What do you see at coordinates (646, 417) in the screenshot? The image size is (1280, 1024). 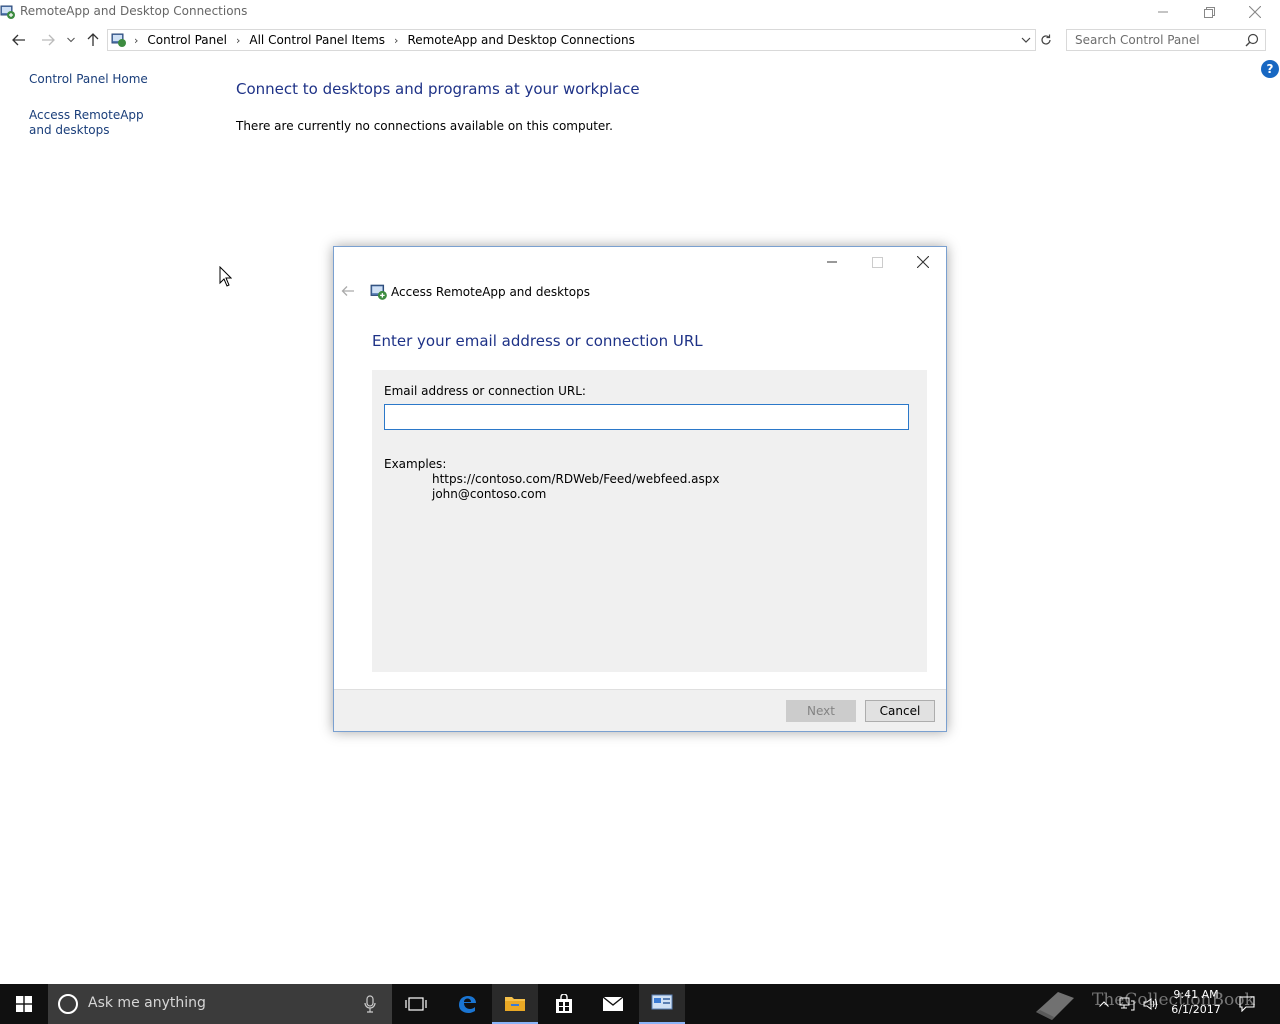 I see `url-input` at bounding box center [646, 417].